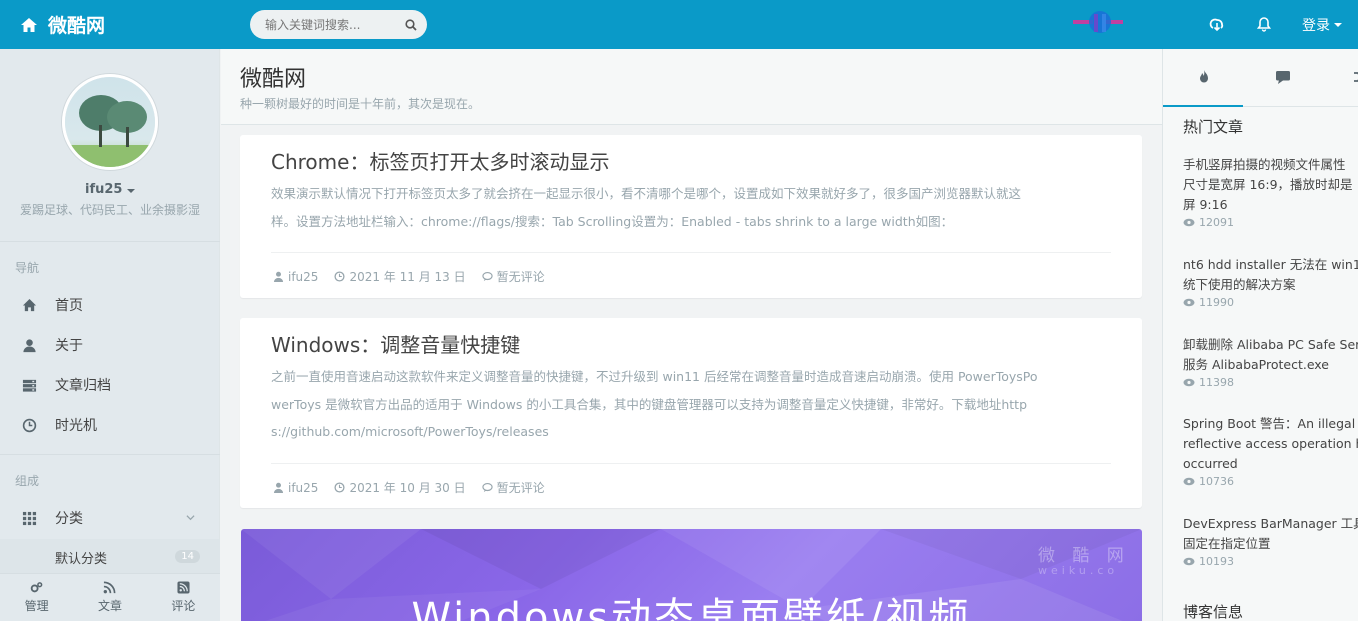 The width and height of the screenshot is (1358, 621). What do you see at coordinates (36, 587) in the screenshot?
I see `gears-icon` at bounding box center [36, 587].